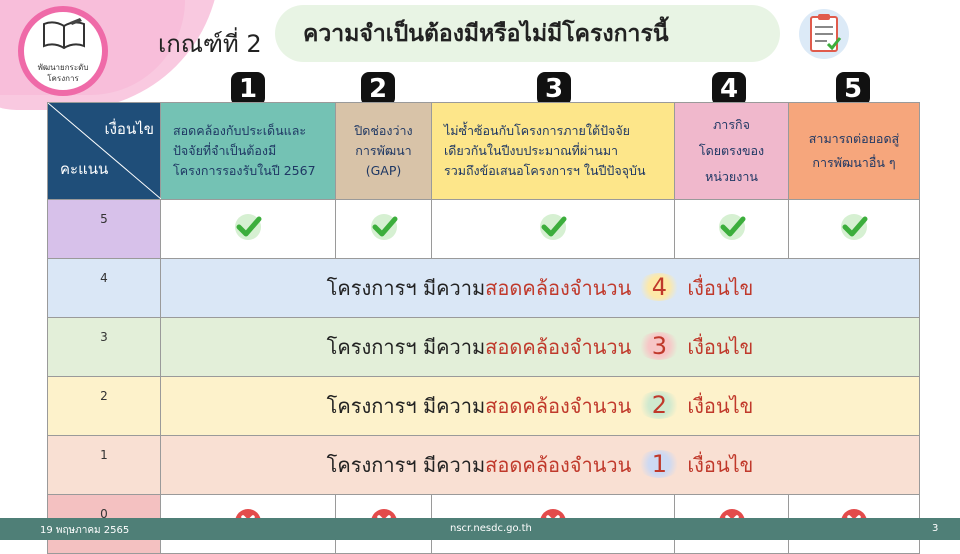 The image size is (960, 554). I want to click on score-row-4: 4 โครงการฯ มีความสอดคล้องจำนวน 4 เงื่อนไข, so click(483, 288).